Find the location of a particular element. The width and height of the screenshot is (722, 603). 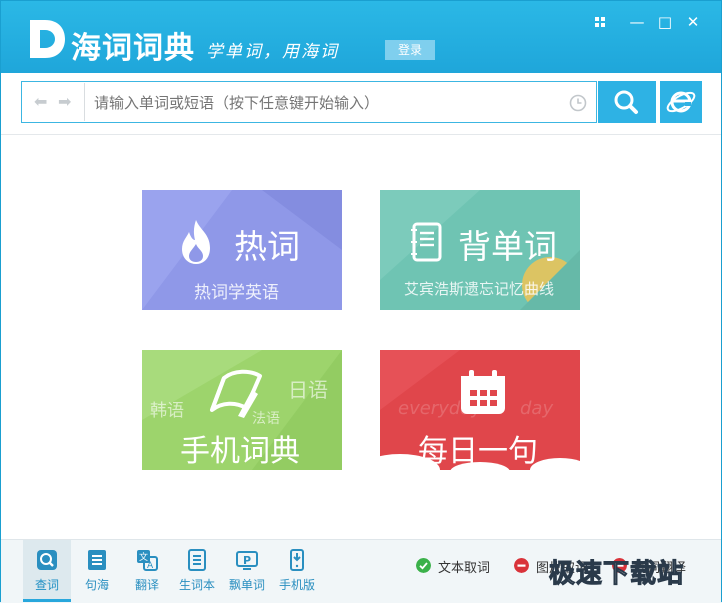

sentence-icon is located at coordinates (97, 560).